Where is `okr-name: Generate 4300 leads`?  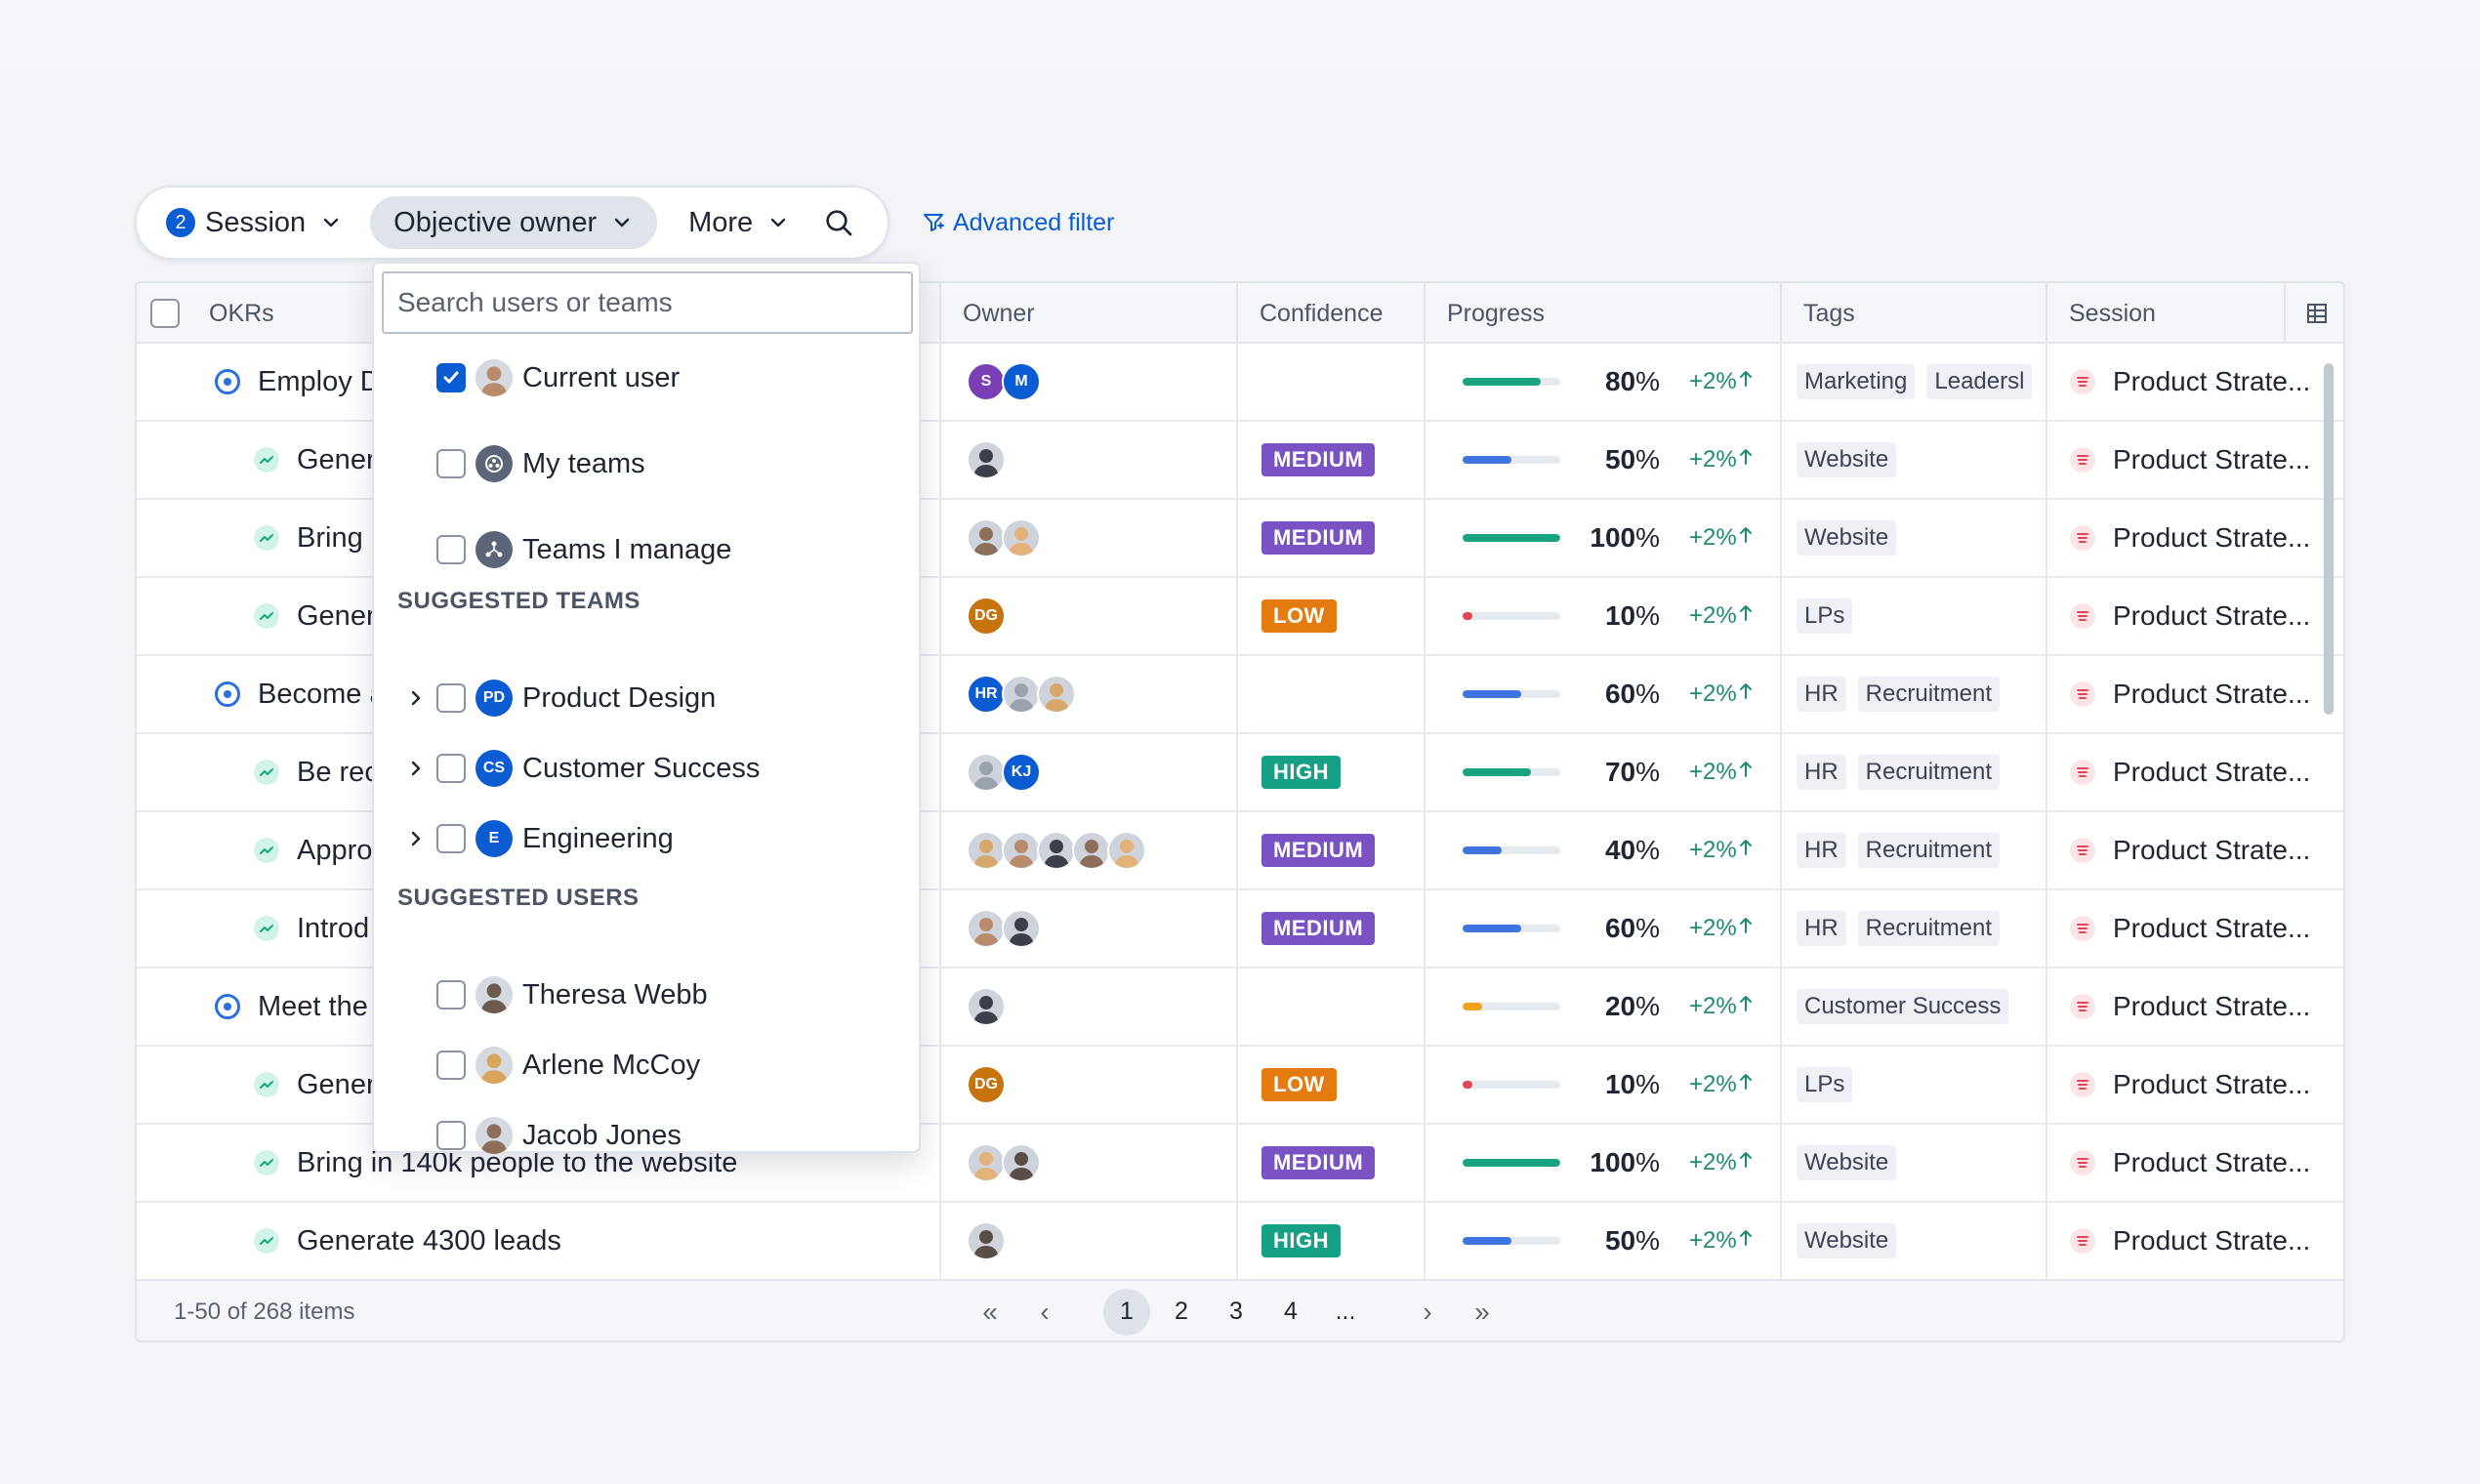 okr-name: Generate 4300 leads is located at coordinates (429, 1241).